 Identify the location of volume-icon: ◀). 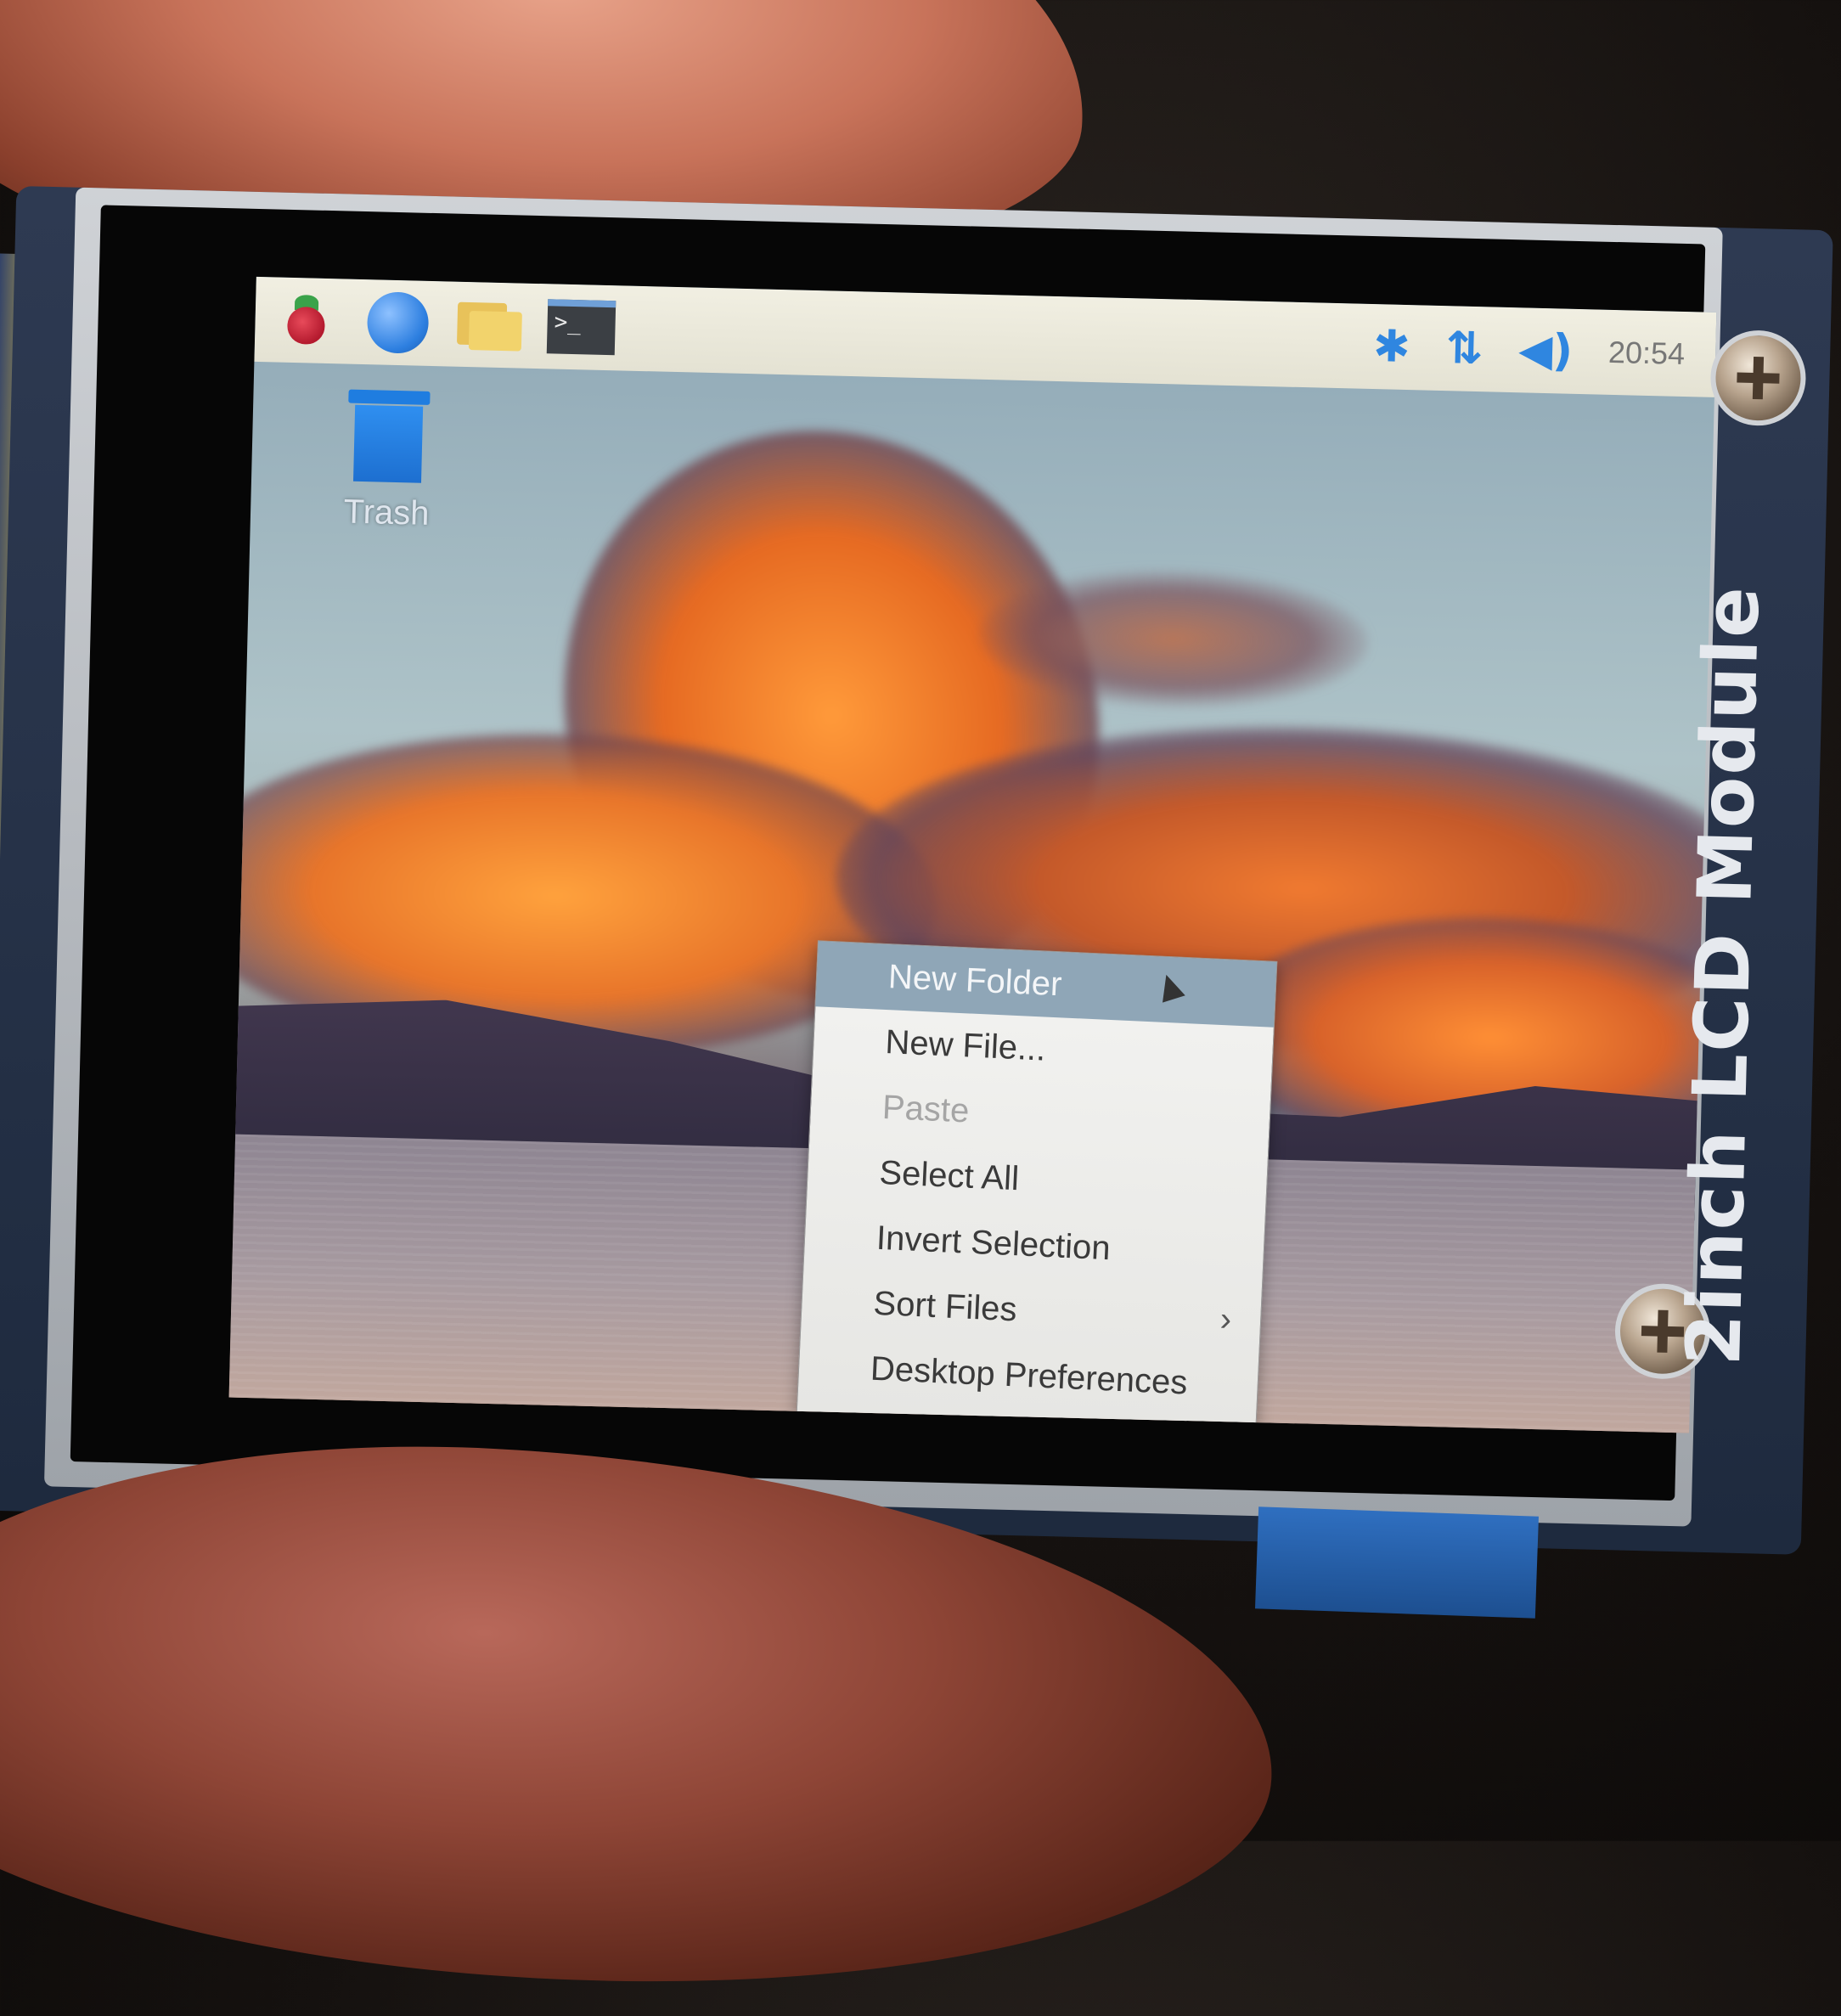
(1546, 350).